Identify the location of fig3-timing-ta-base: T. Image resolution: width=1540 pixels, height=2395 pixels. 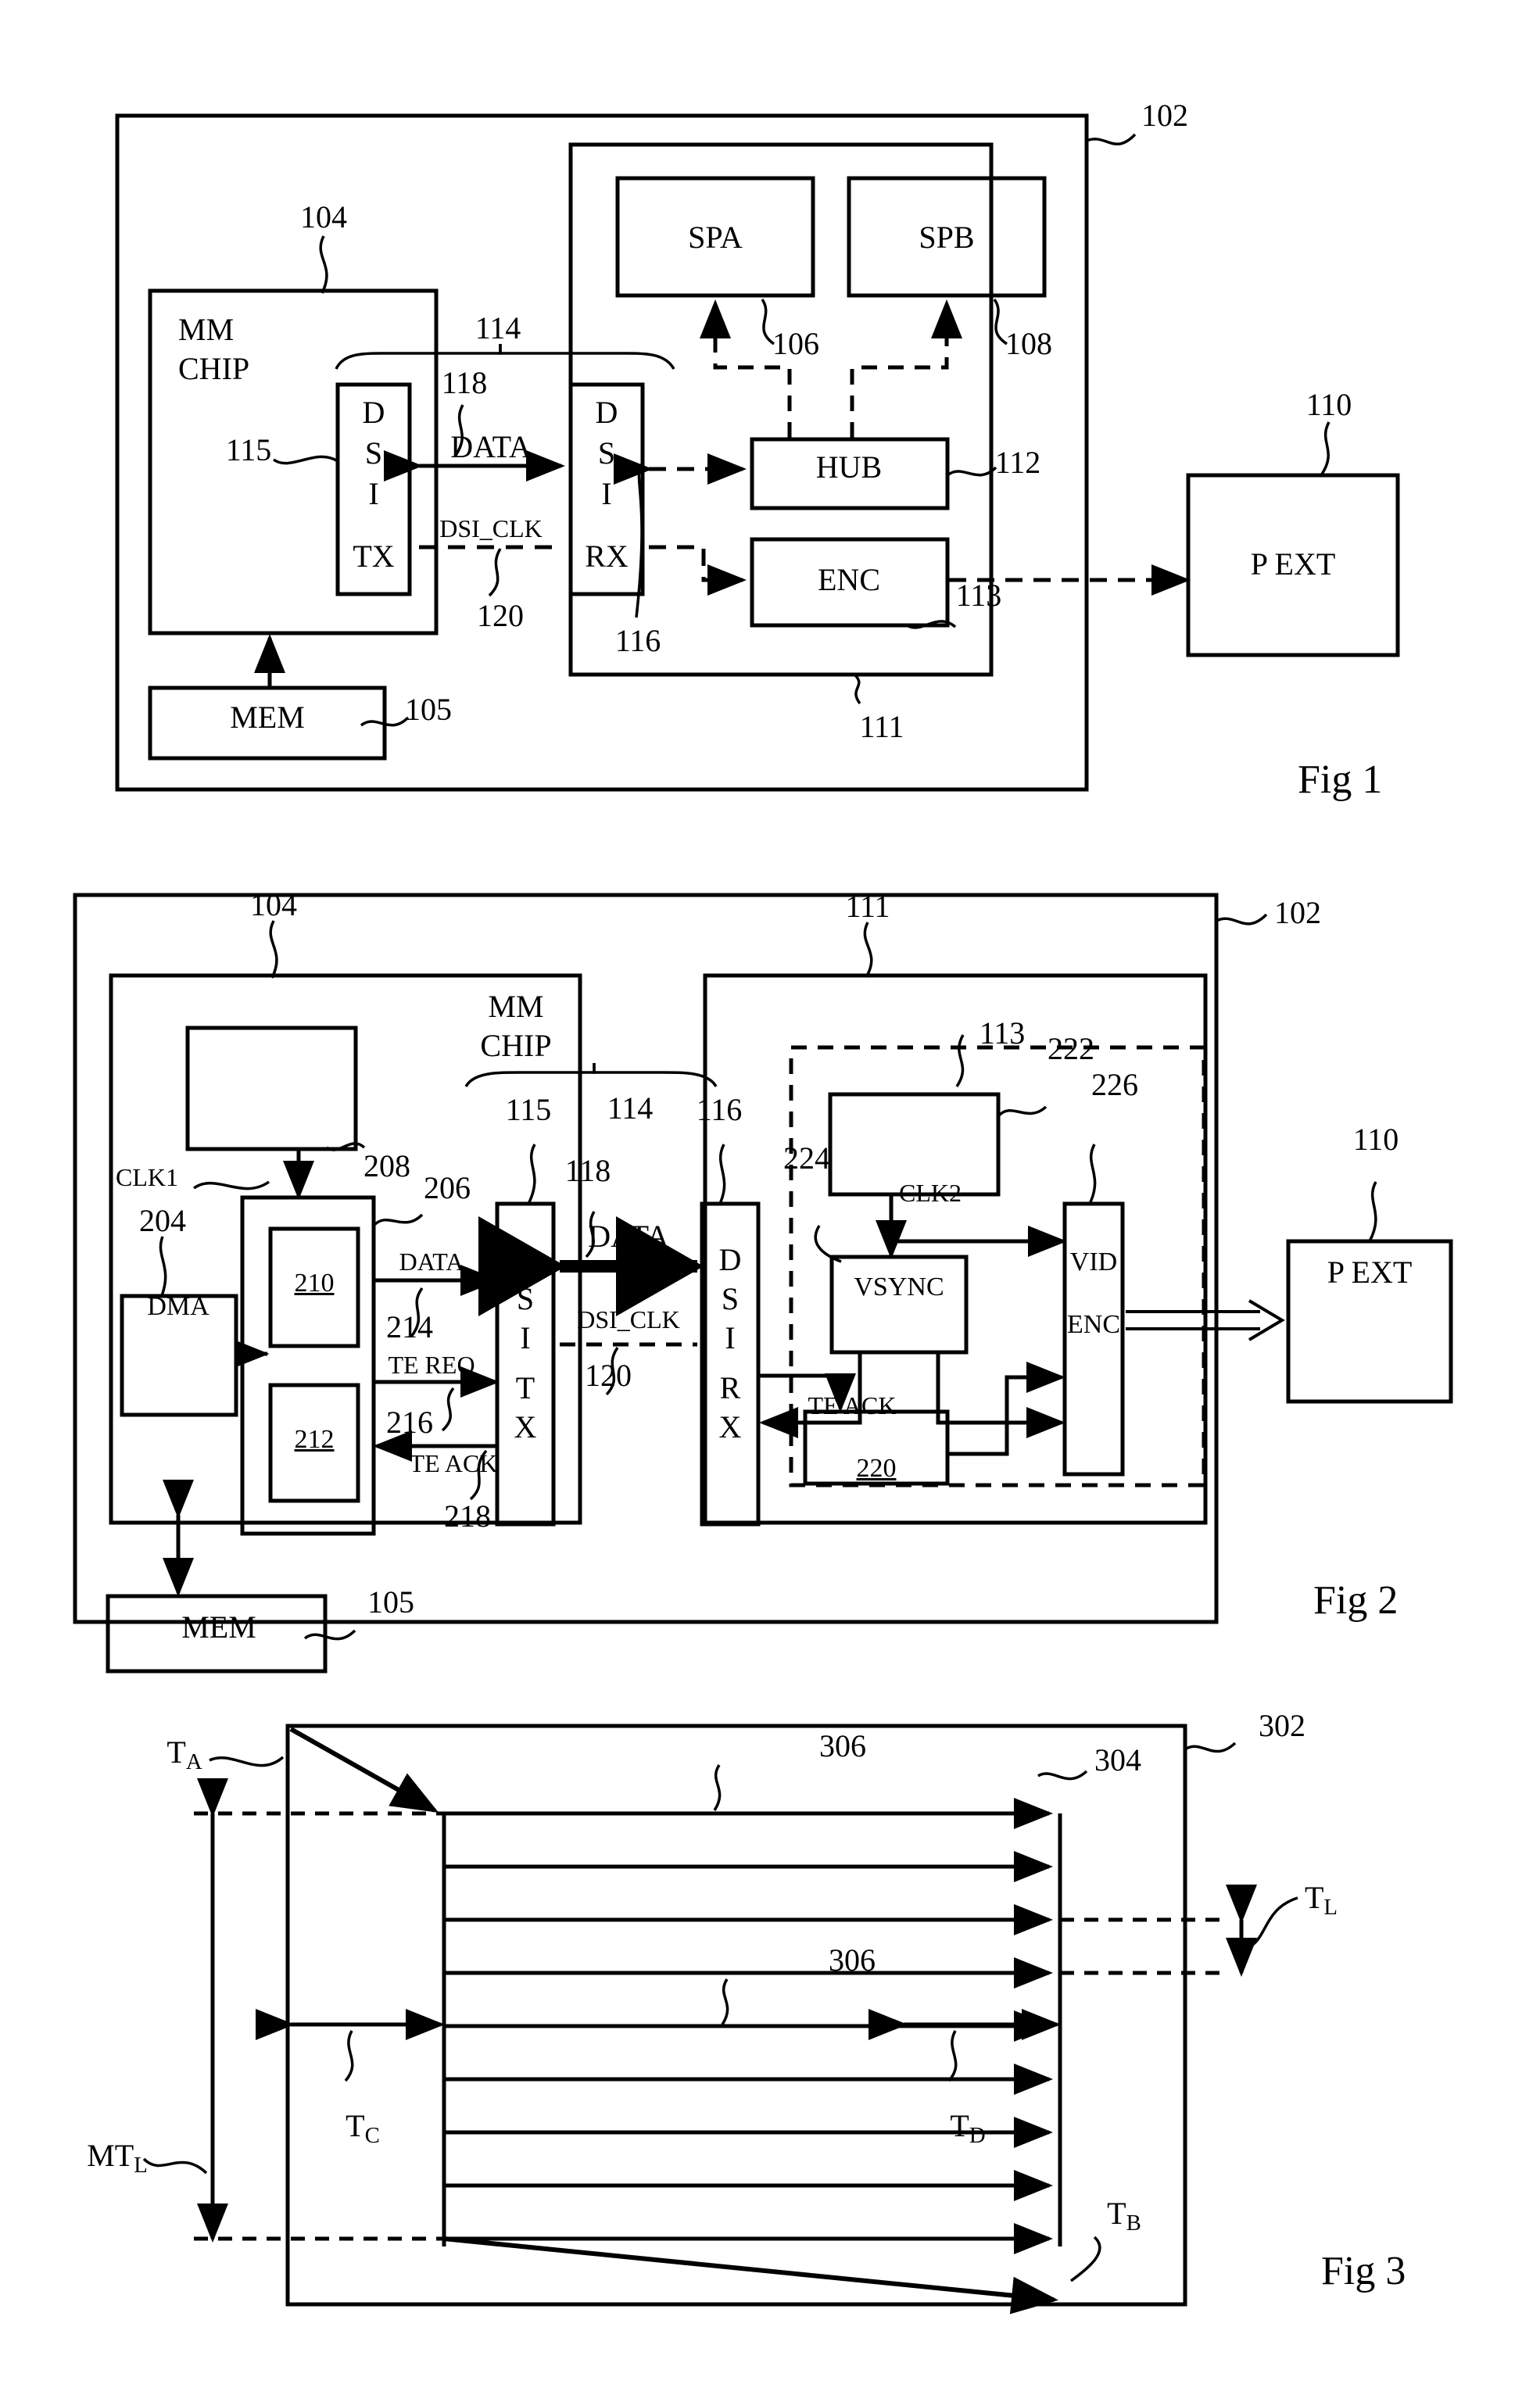
(176, 1752).